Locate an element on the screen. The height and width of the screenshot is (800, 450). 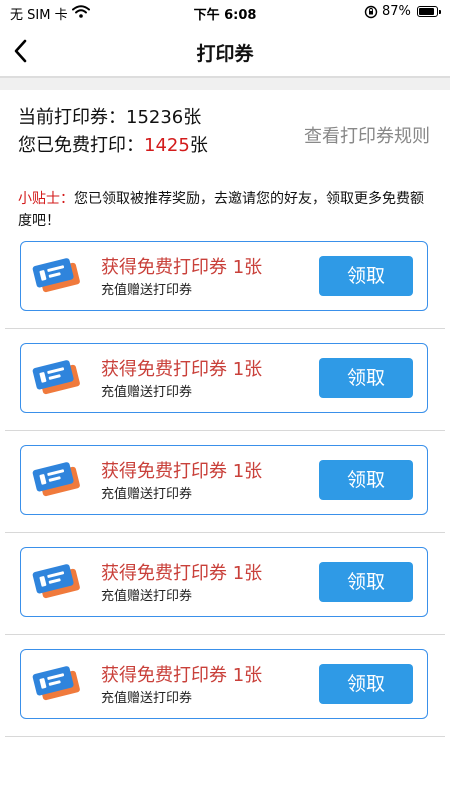
navigation-bar: 打印券 is located at coordinates (225, 51).